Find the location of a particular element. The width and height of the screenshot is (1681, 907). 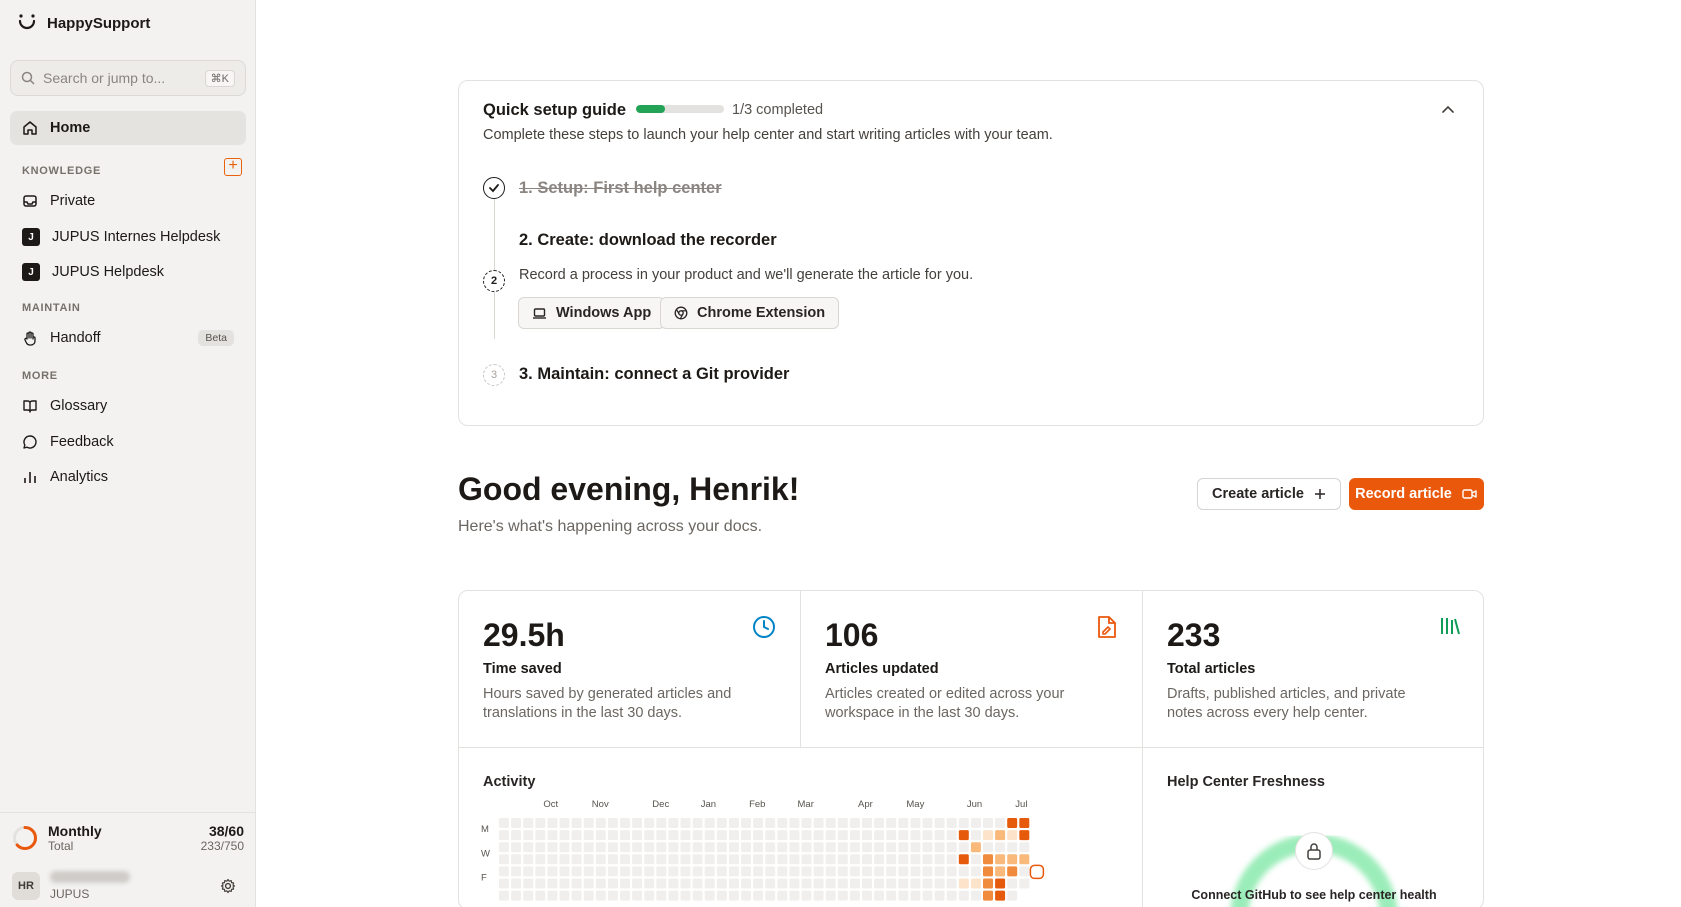

sidebar-item-jupus-helpdesk: J JUPUS Helpdesk is located at coordinates (128, 272).